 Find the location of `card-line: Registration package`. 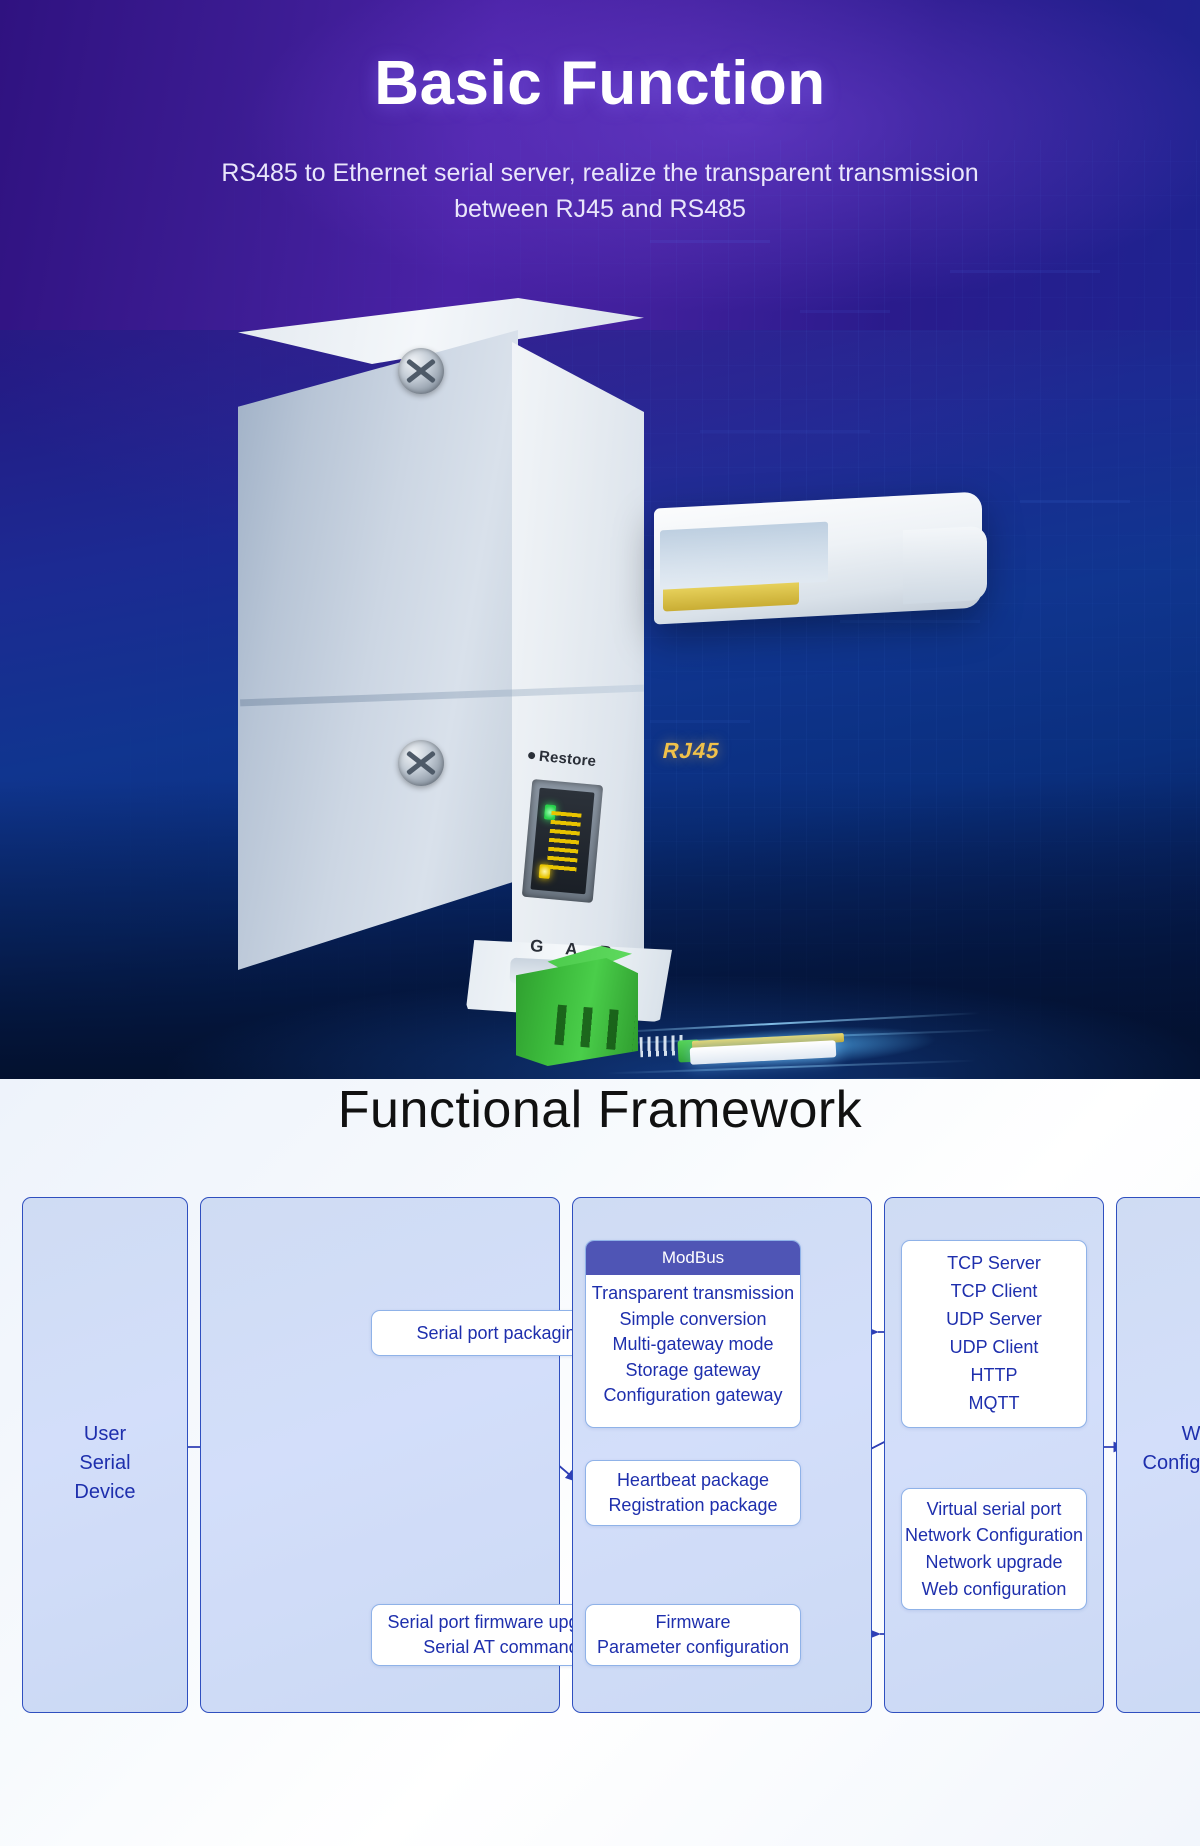

card-line: Registration package is located at coordinates (693, 1505).